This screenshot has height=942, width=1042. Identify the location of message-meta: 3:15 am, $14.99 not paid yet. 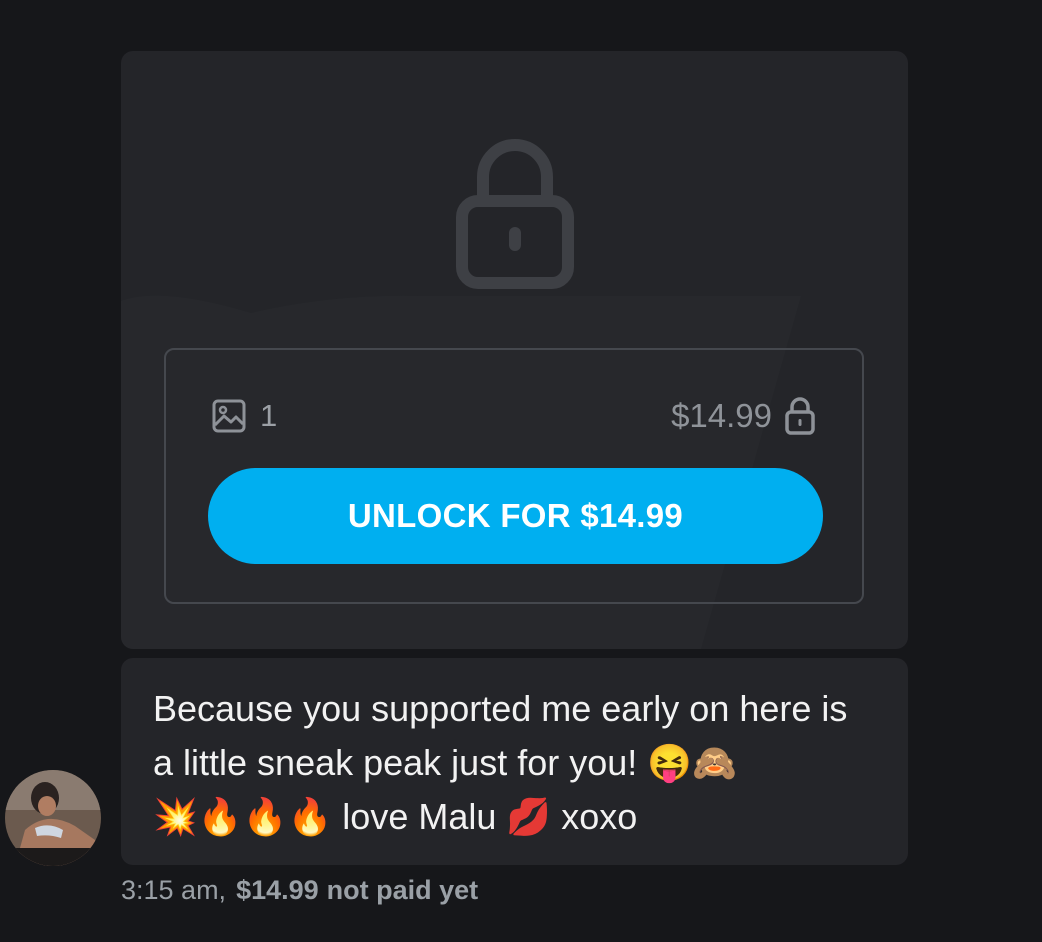
(299, 890).